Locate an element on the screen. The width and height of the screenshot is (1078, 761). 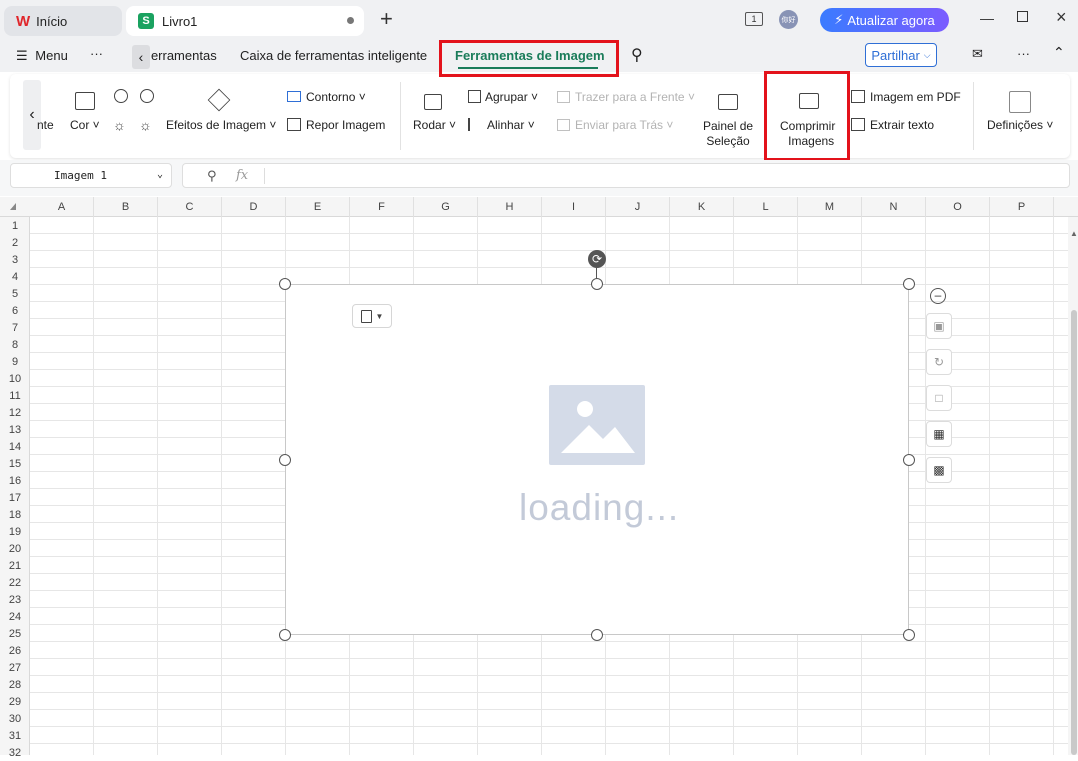
enviar-tras-button: Enviar para Trás ˅ is located at coordinates (615, 125).